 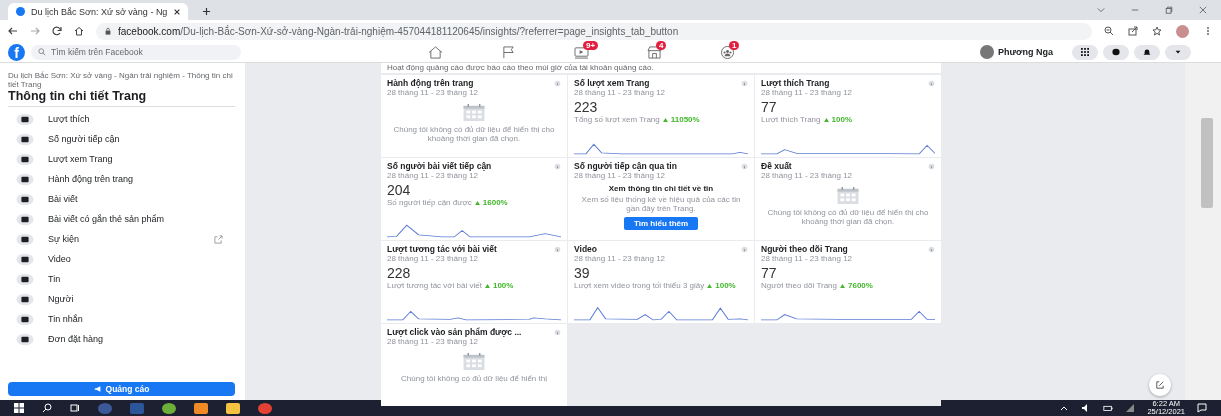 I want to click on restore-icon, so click(x=1169, y=10).